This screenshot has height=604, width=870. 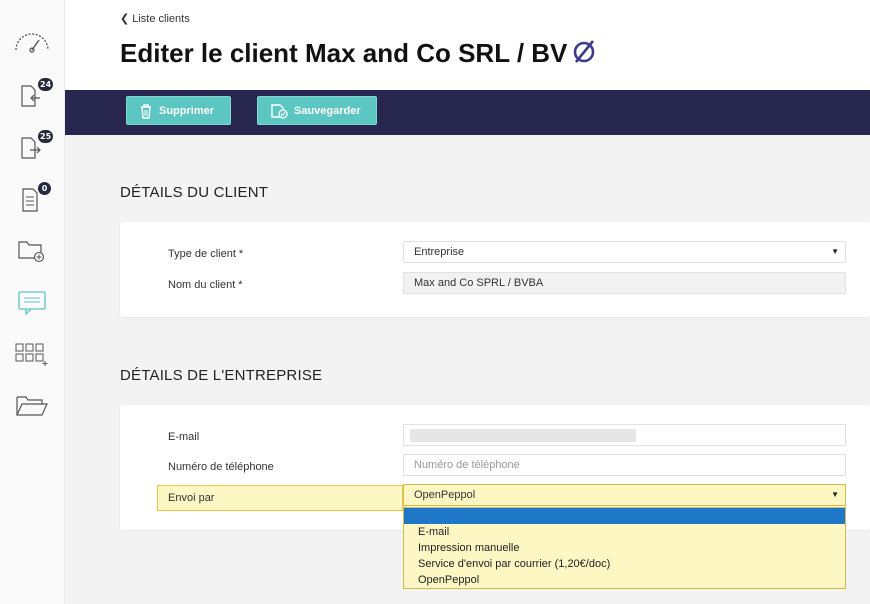 What do you see at coordinates (445, 495) in the screenshot?
I see `send-method-value: OpenPeppol` at bounding box center [445, 495].